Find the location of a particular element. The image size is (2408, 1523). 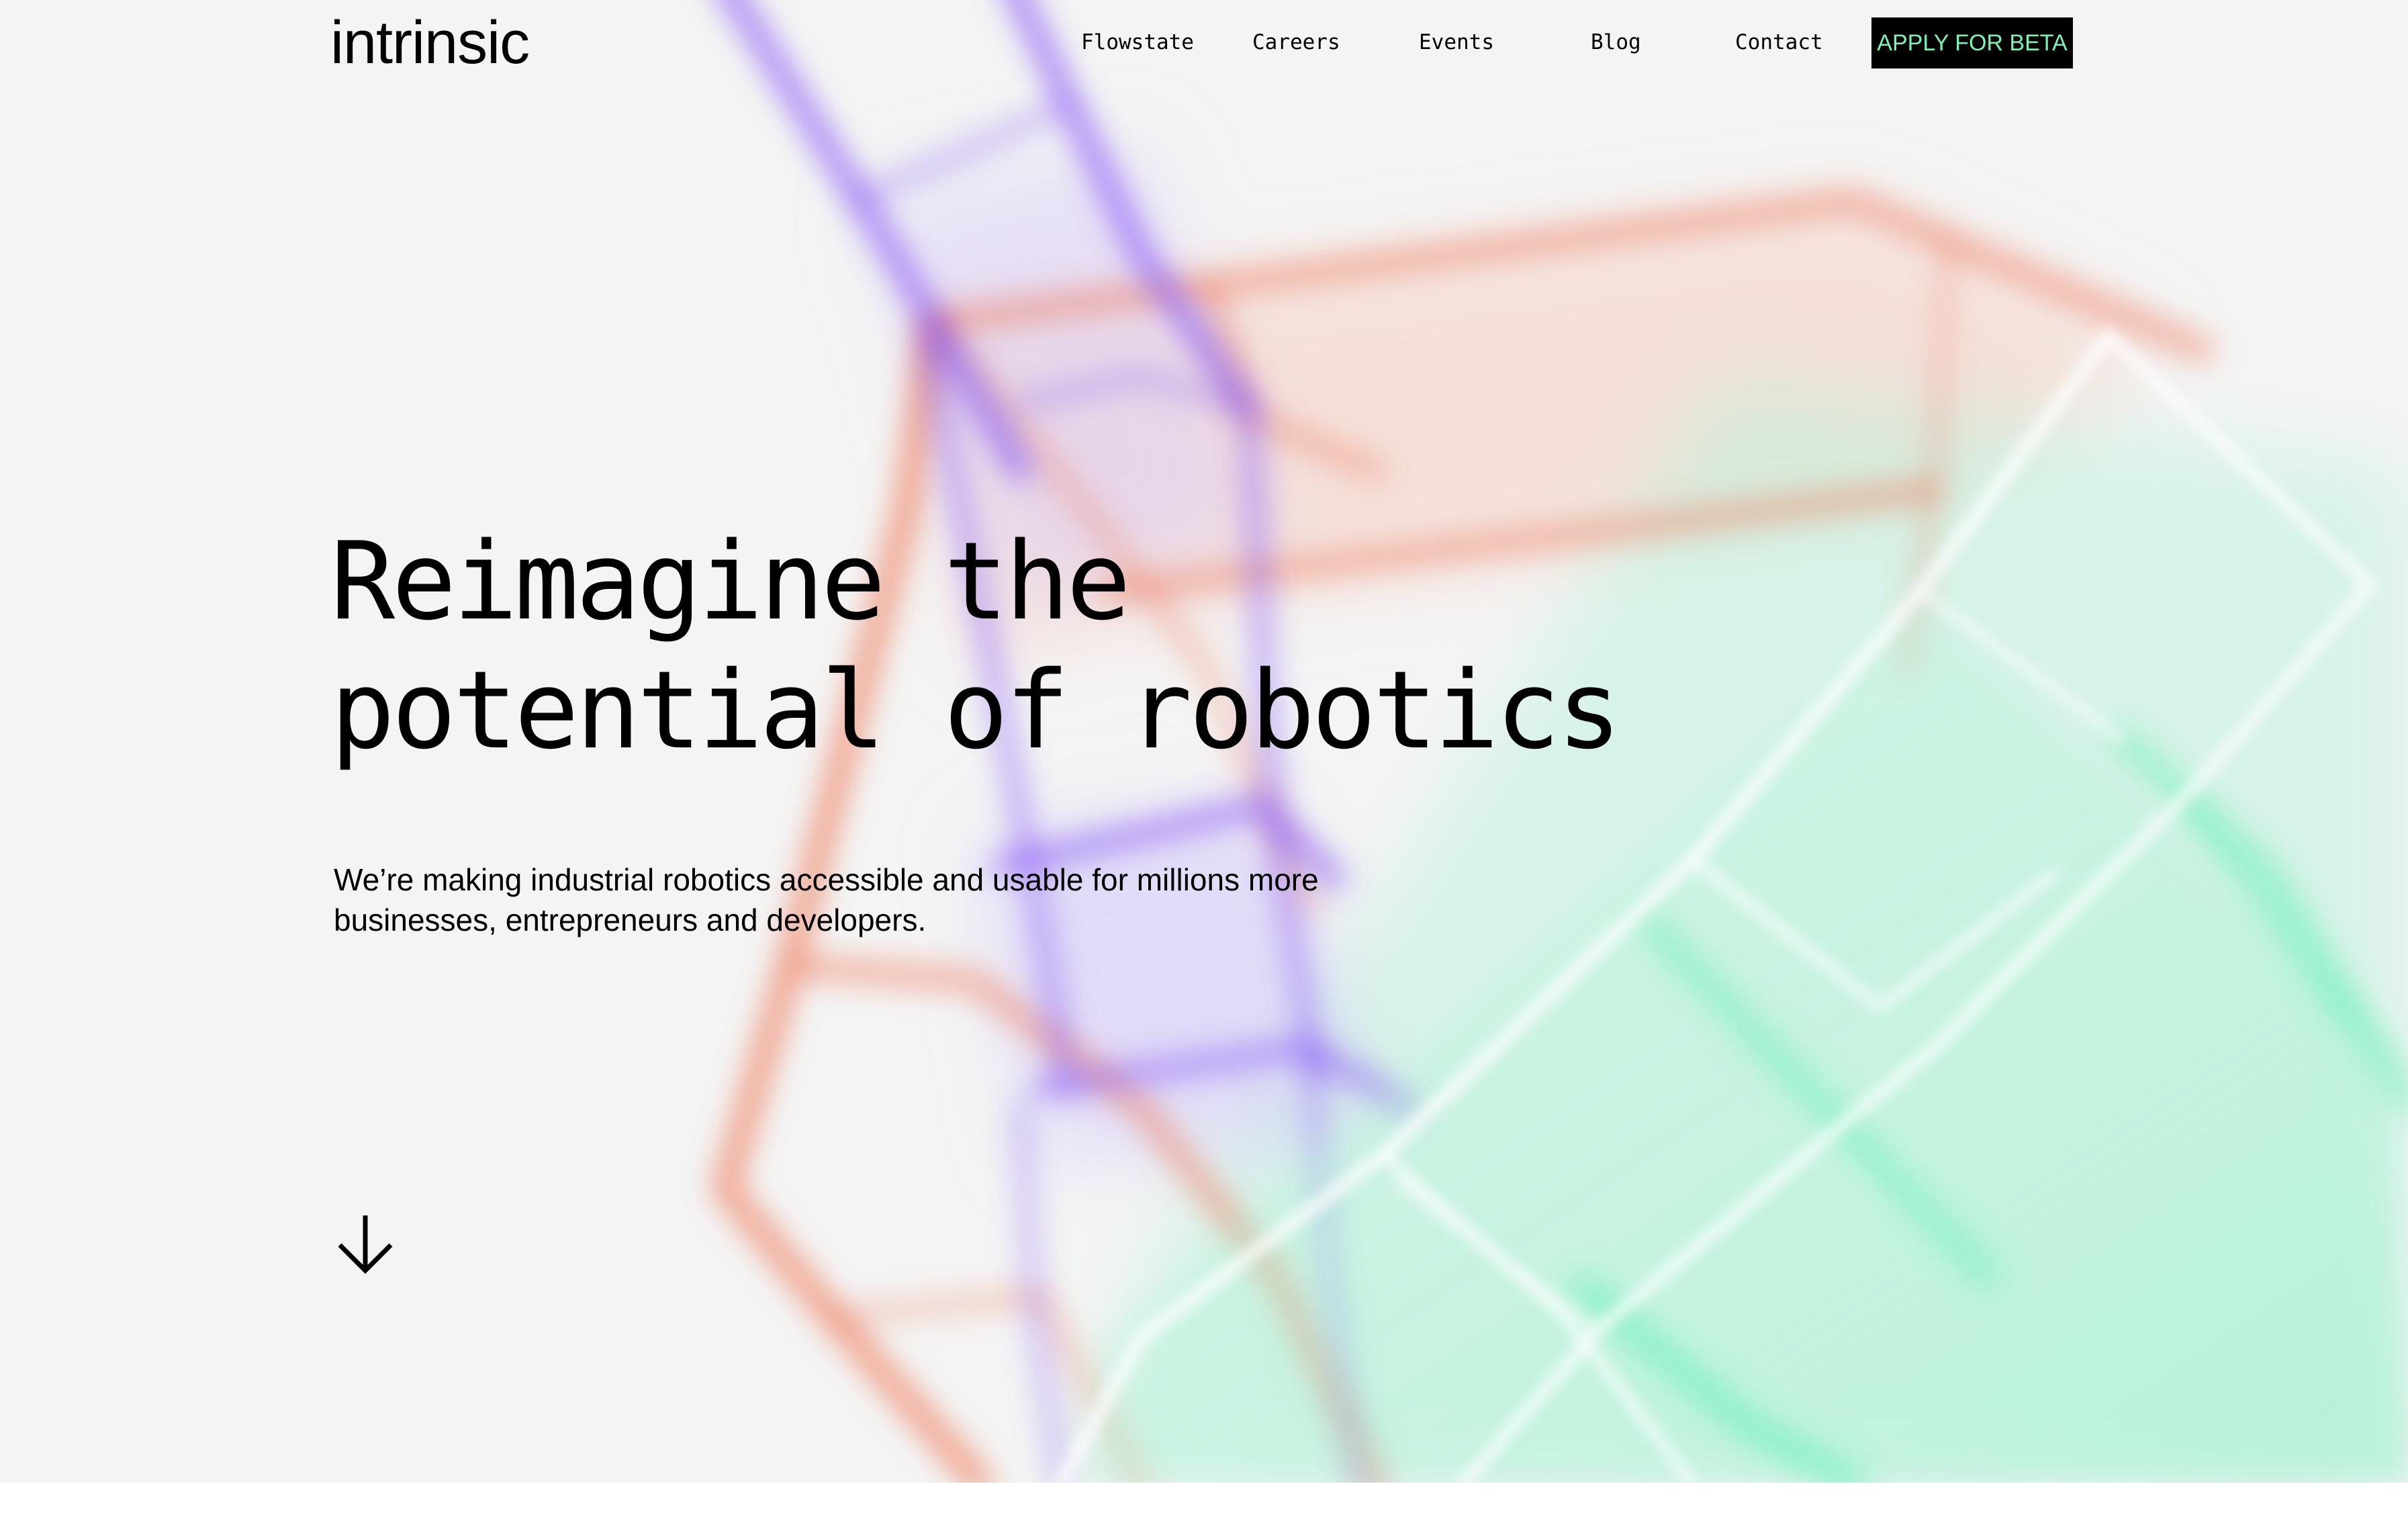

hero-headline-line-1: Reimagine the is located at coordinates (730, 581).